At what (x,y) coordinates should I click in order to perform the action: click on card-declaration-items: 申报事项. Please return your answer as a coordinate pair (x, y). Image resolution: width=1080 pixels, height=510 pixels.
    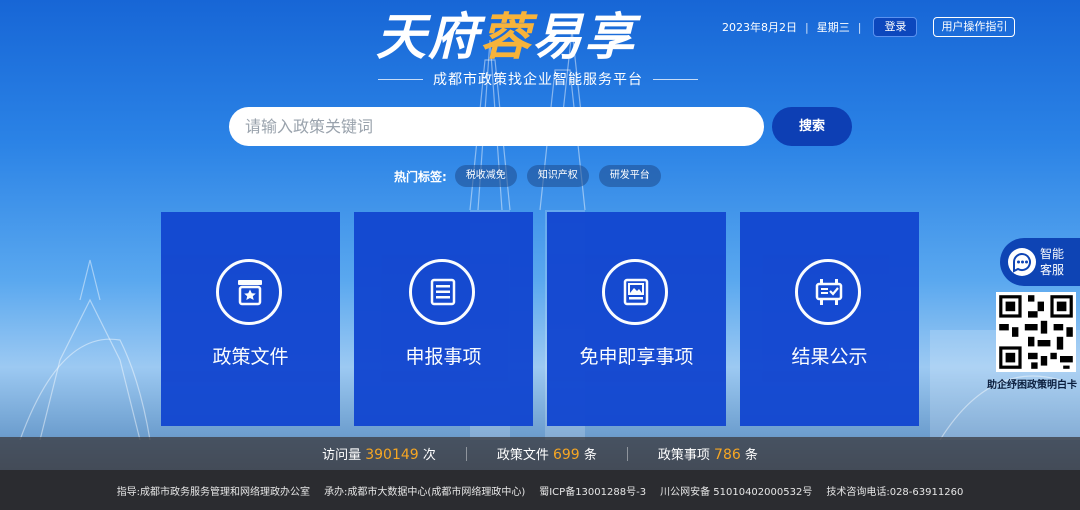
    Looking at the image, I should click on (443, 319).